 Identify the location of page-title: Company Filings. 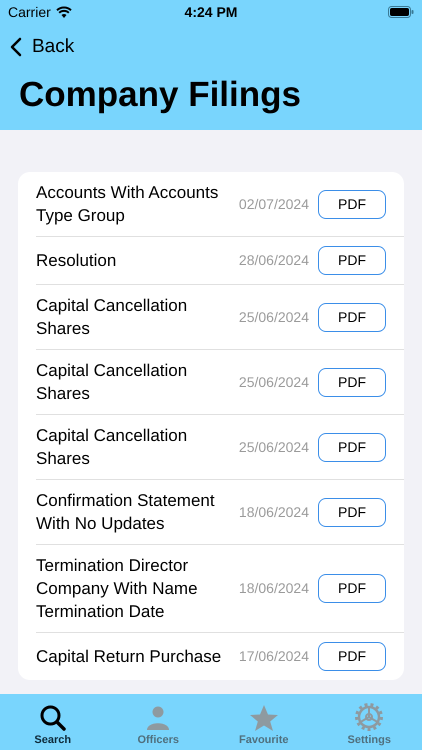
(160, 95).